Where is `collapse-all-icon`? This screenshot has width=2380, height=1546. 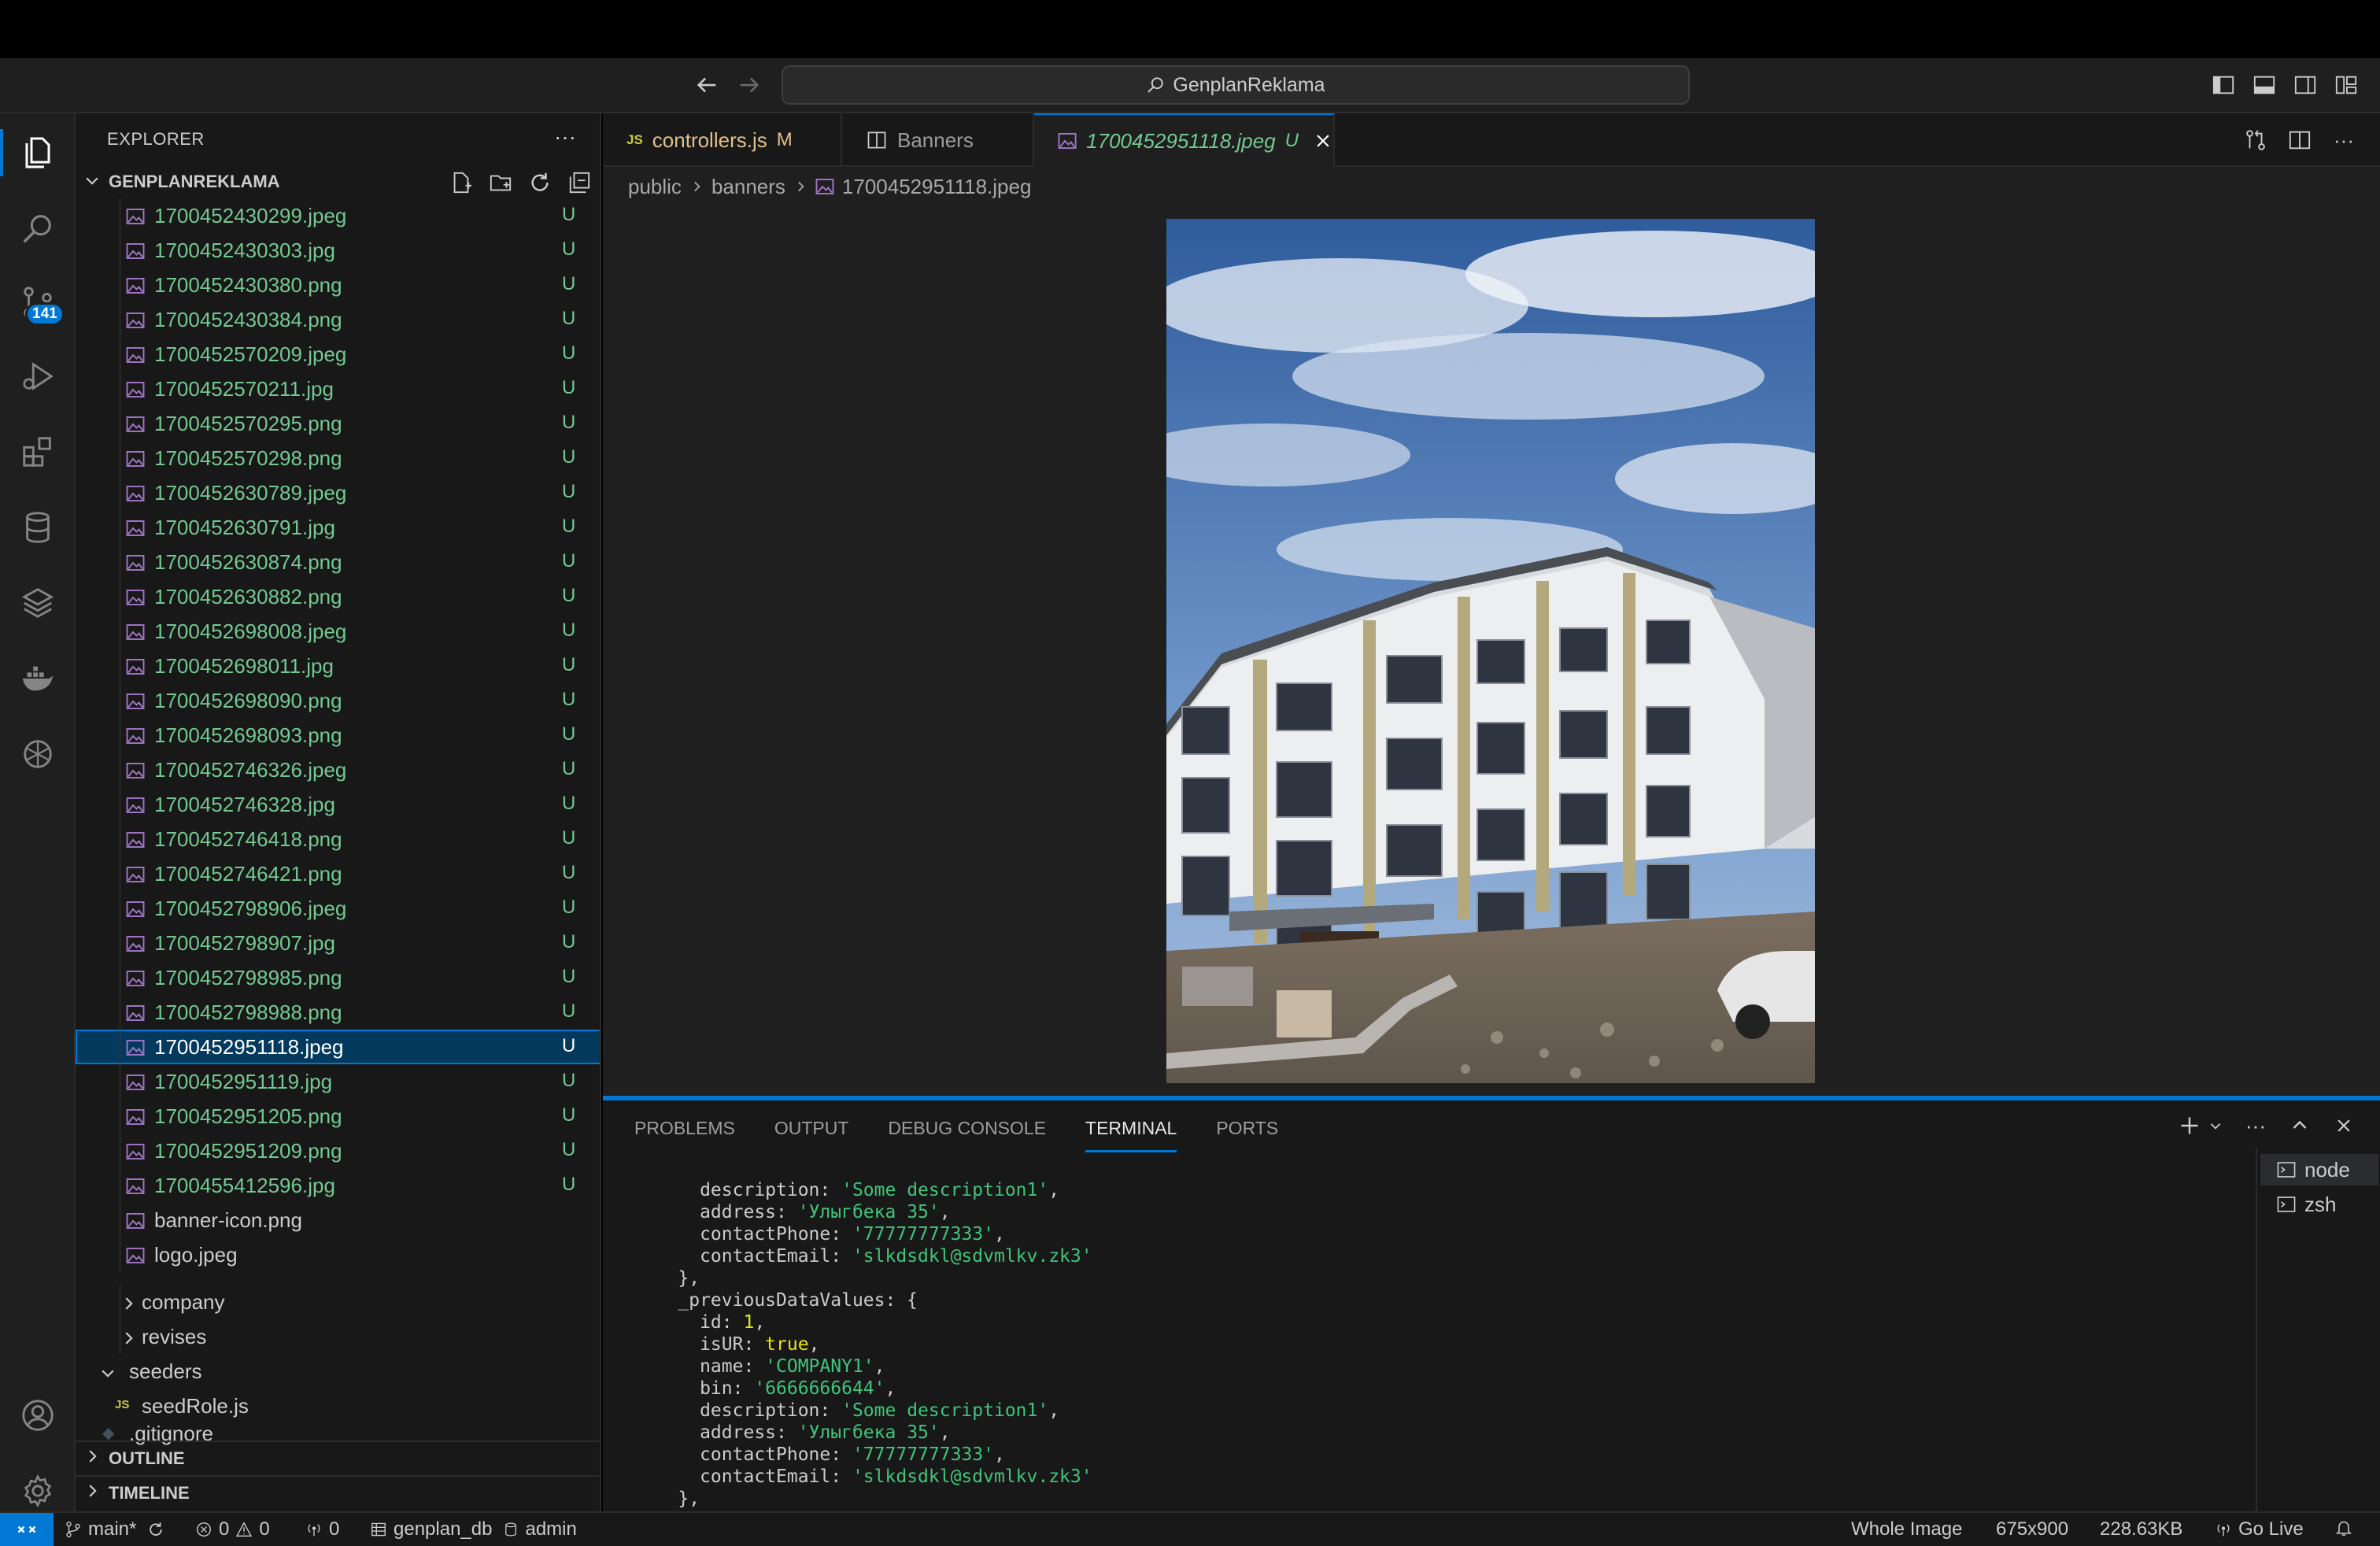
collapse-all-icon is located at coordinates (579, 182).